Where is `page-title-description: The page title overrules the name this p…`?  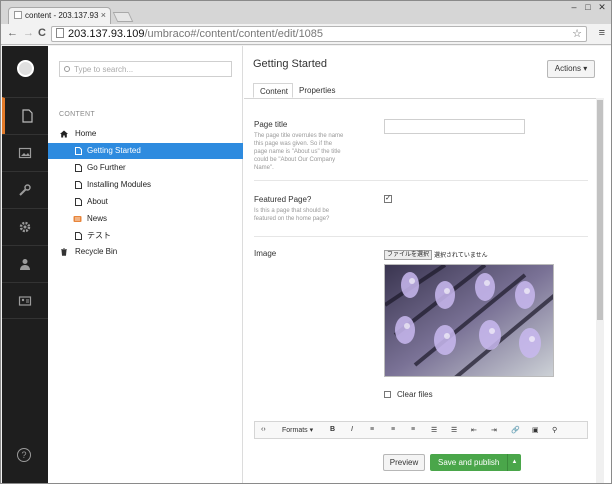 page-title-description: The page title overrules the name this p… is located at coordinates (299, 152).